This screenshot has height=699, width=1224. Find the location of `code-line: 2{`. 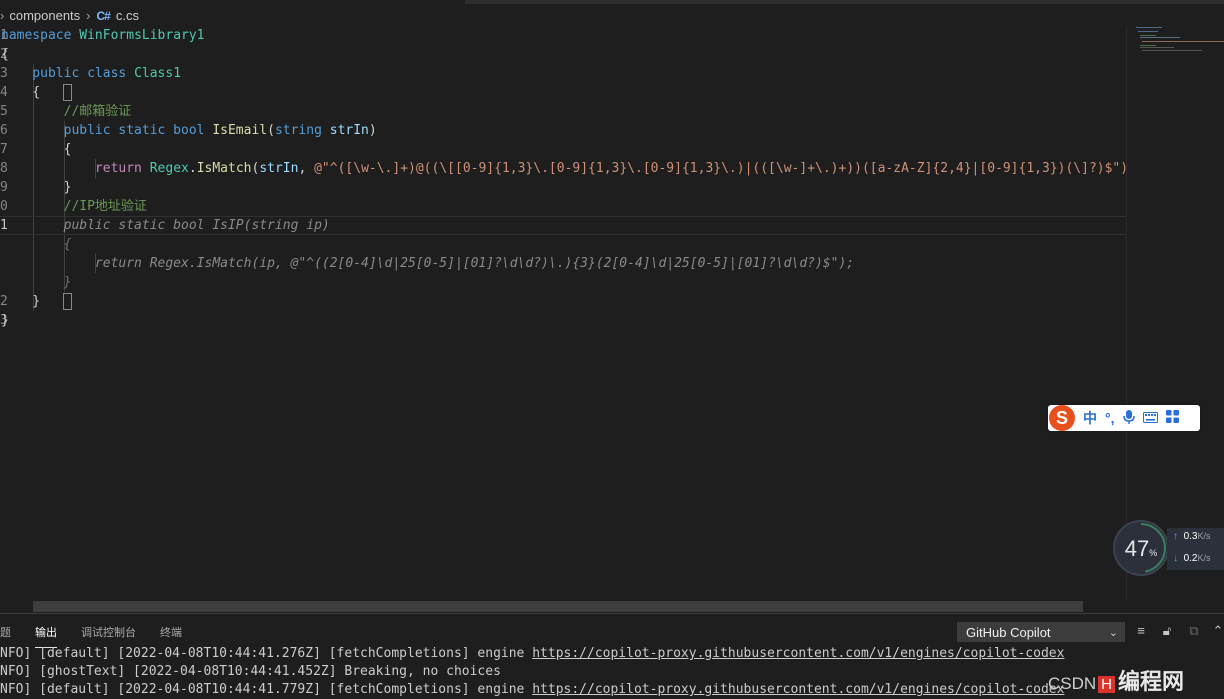

code-line: 2{ is located at coordinates (563, 54).